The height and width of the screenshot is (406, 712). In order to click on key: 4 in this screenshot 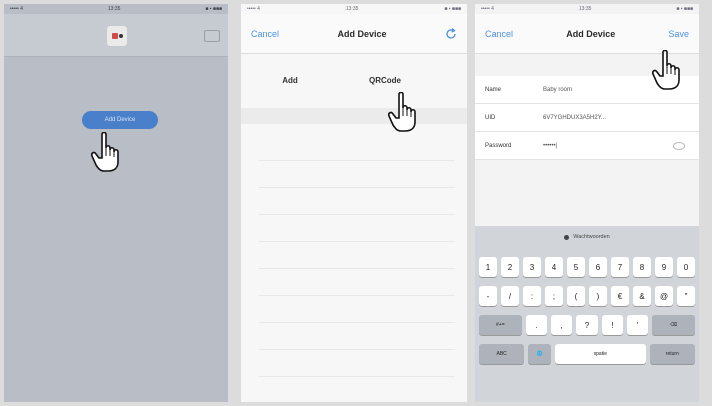, I will do `click(554, 267)`.